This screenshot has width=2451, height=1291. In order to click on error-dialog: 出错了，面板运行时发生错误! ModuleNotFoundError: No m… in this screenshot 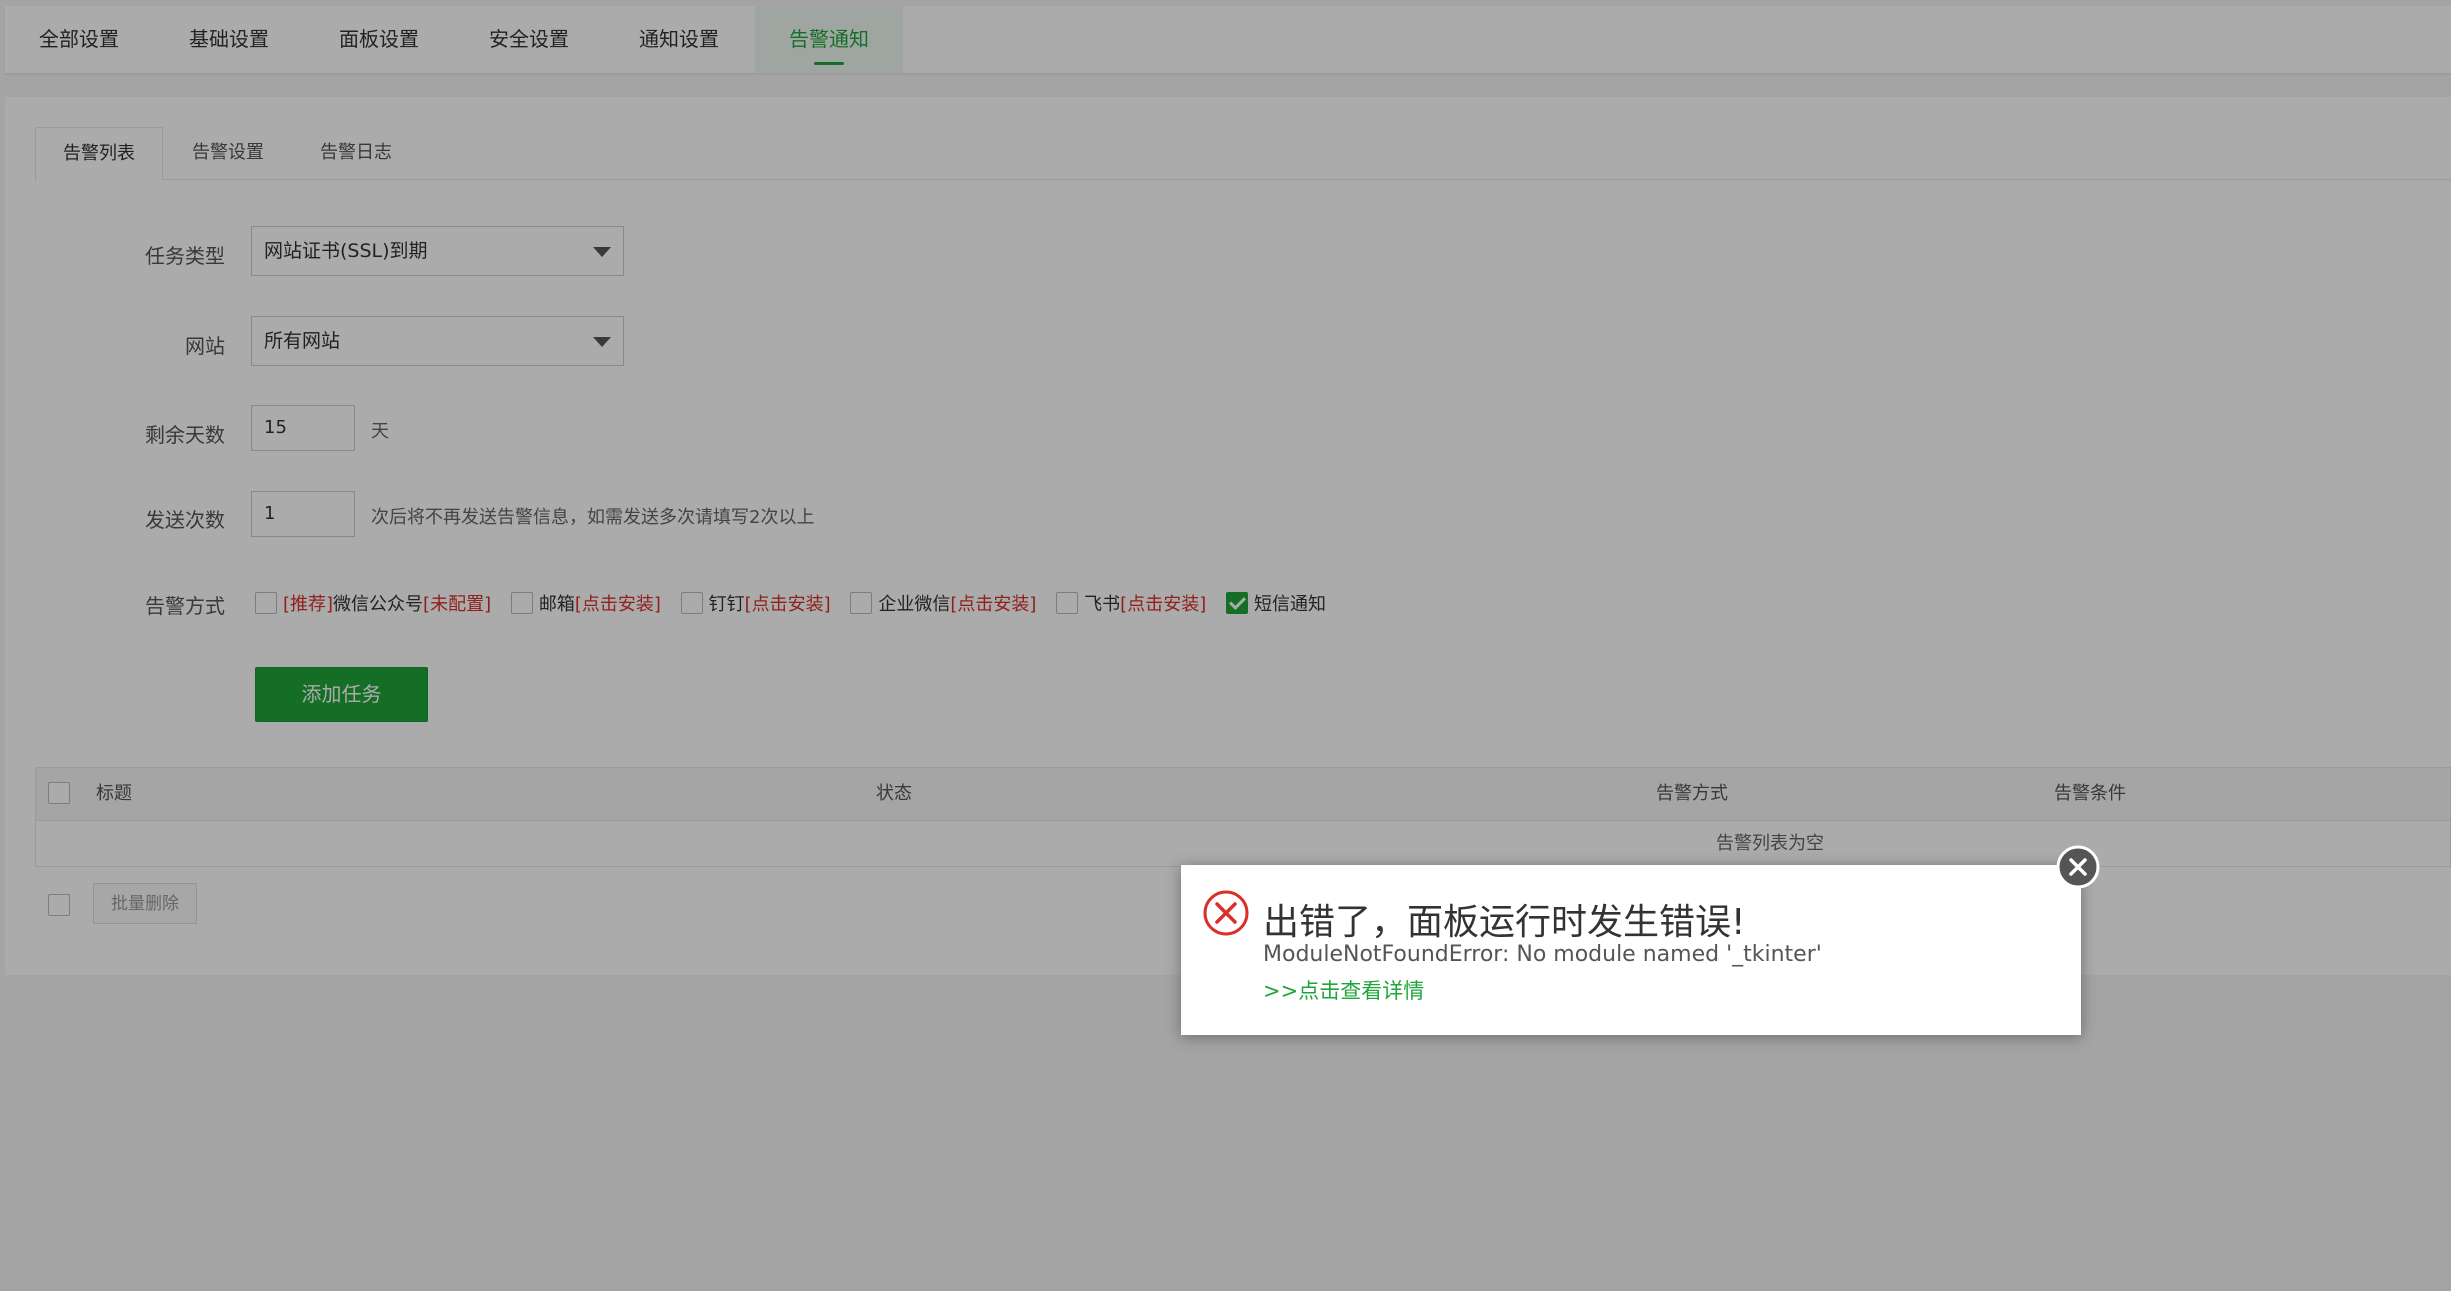, I will do `click(1640, 940)`.